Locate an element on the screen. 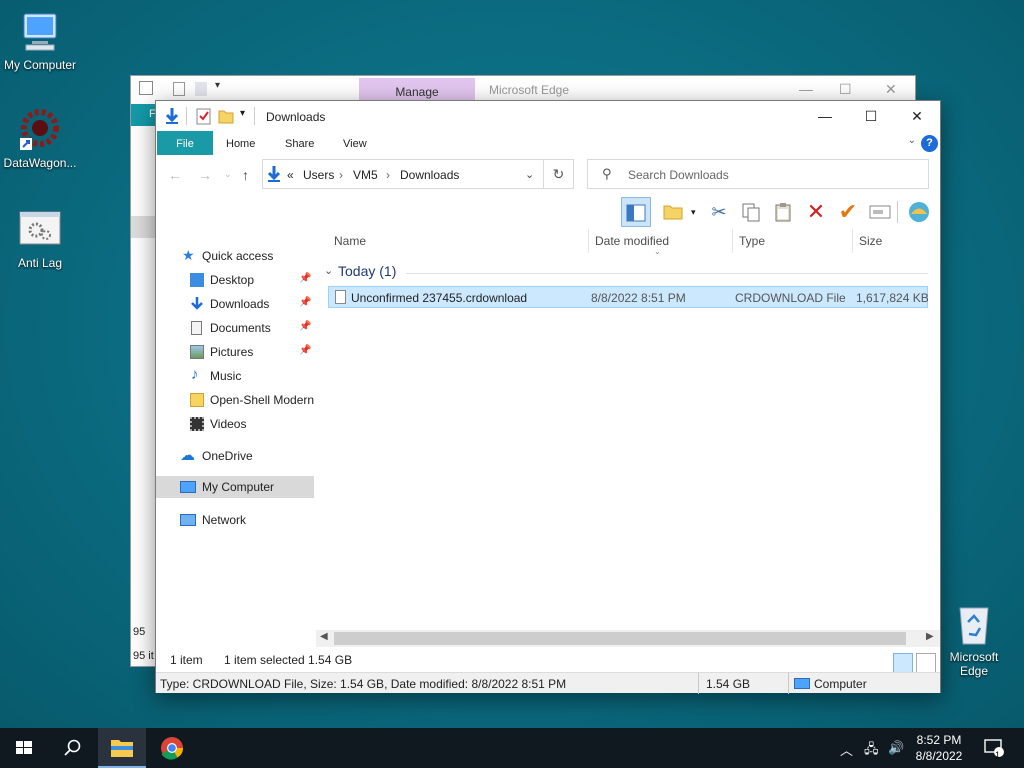  cut-icon: ✂ is located at coordinates (719, 212).